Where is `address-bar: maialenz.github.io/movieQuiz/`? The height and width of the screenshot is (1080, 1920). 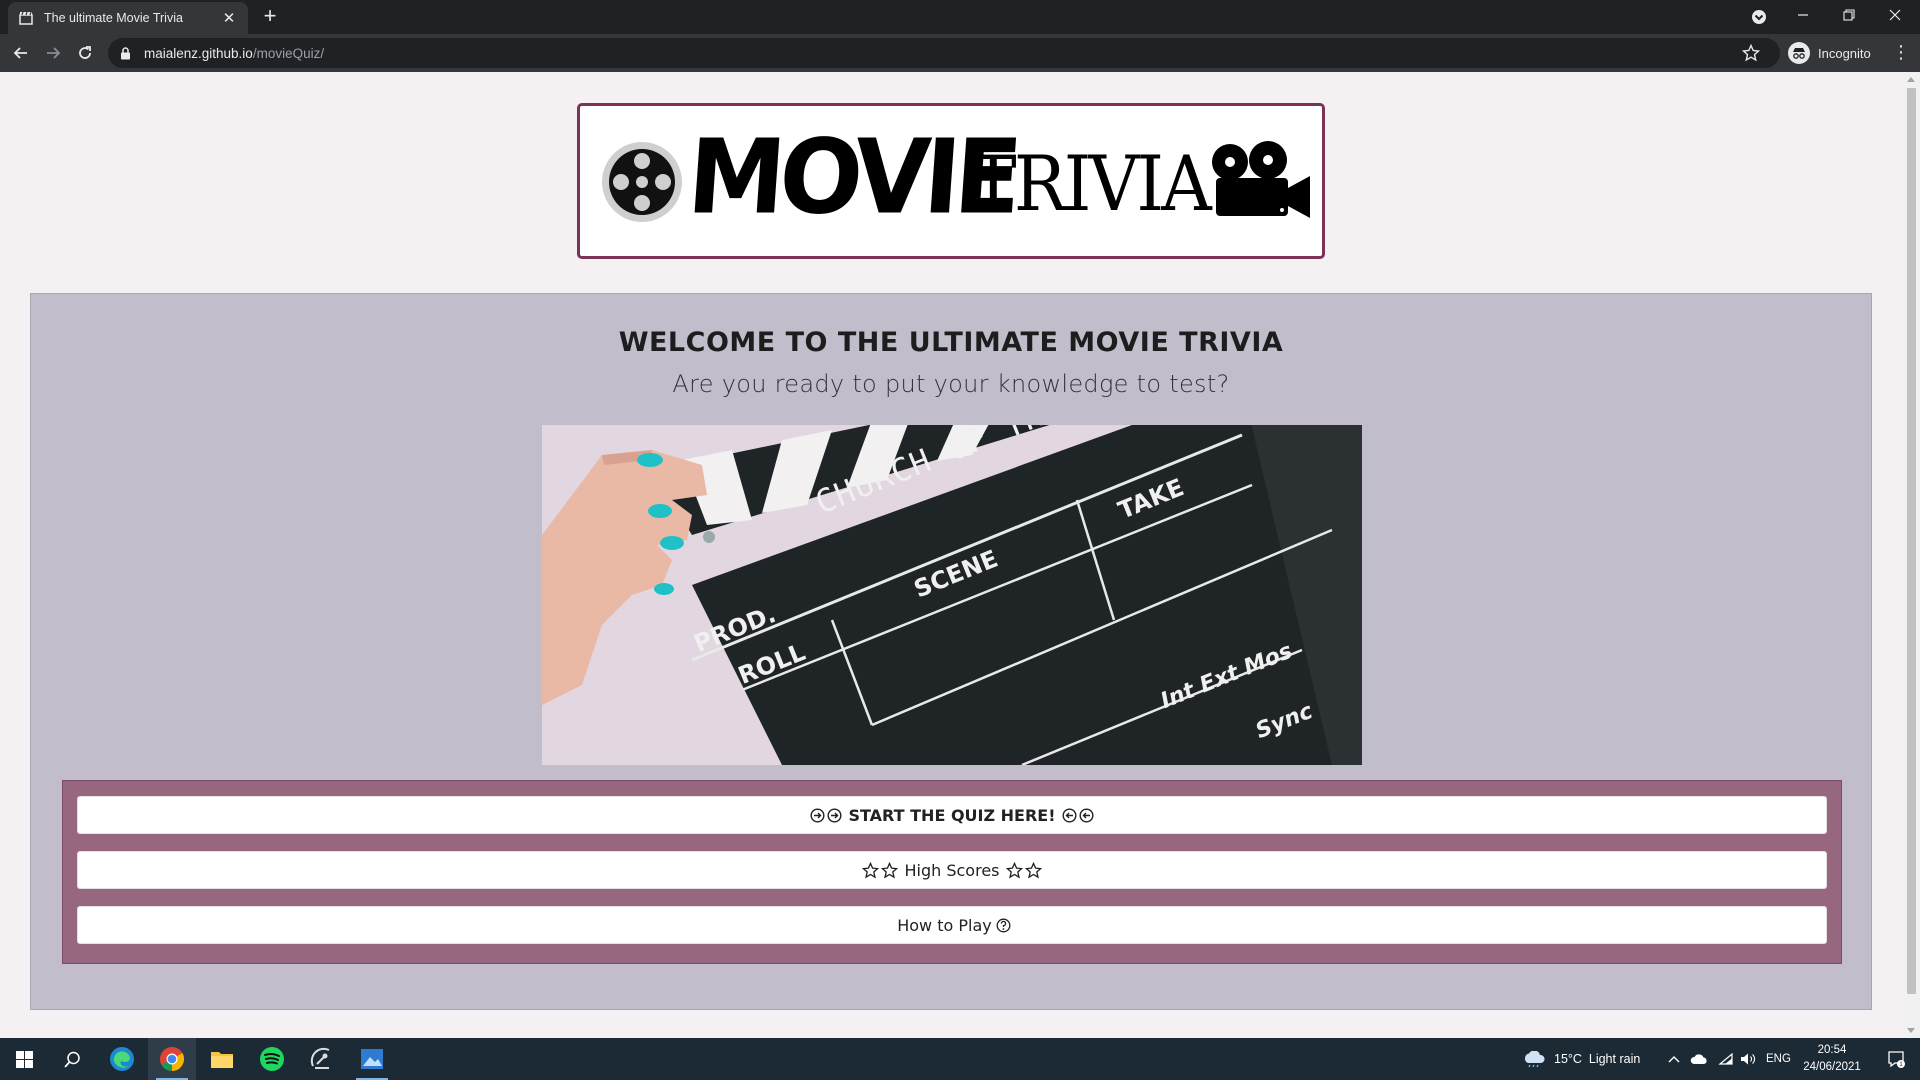
address-bar: maialenz.github.io/movieQuiz/ is located at coordinates (944, 53).